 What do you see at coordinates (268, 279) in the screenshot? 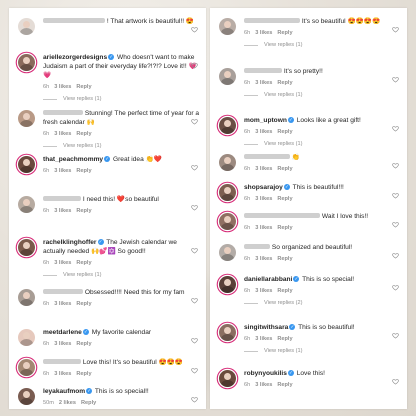
I see `username-link: daniellarabbani` at bounding box center [268, 279].